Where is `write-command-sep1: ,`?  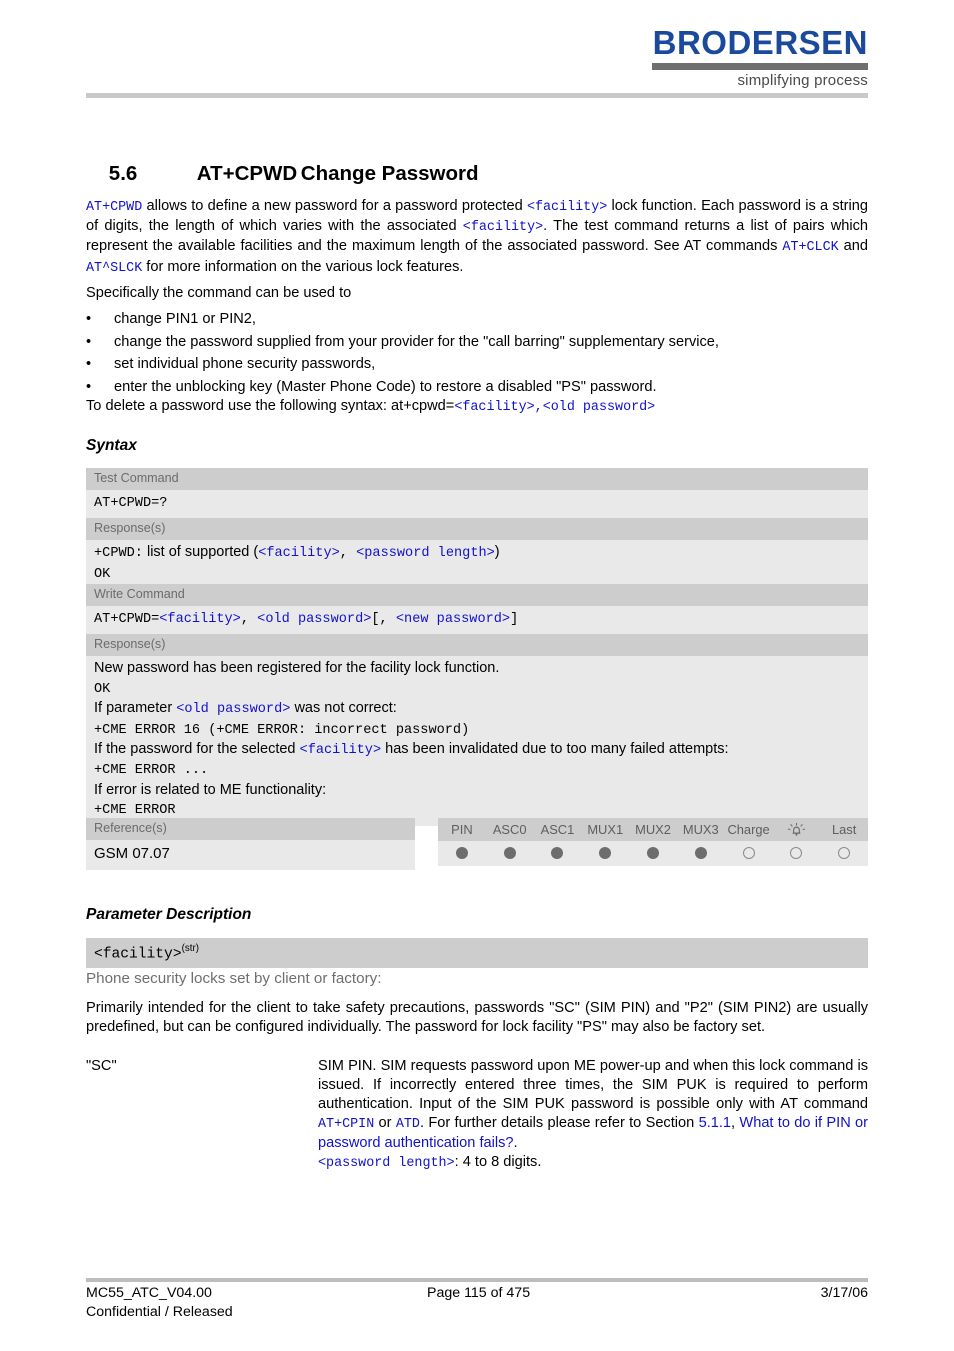
write-command-sep1: , is located at coordinates (249, 619).